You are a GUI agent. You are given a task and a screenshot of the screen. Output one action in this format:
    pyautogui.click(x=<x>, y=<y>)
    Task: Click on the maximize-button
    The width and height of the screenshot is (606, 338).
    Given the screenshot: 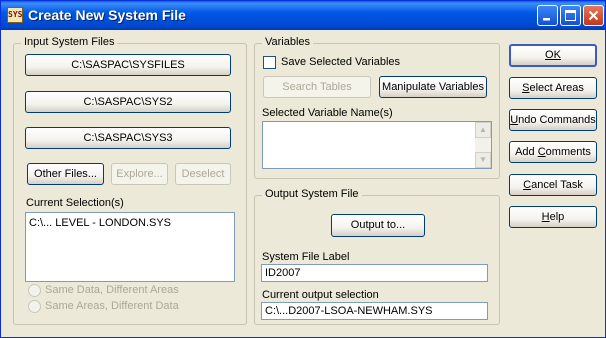 What is the action you would take?
    pyautogui.click(x=570, y=15)
    